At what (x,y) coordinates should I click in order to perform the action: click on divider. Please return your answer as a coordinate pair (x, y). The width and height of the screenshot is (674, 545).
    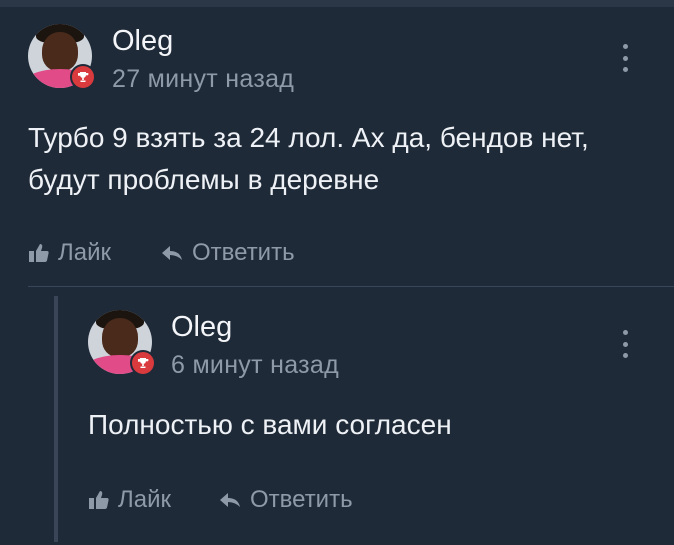
    Looking at the image, I should click on (351, 286).